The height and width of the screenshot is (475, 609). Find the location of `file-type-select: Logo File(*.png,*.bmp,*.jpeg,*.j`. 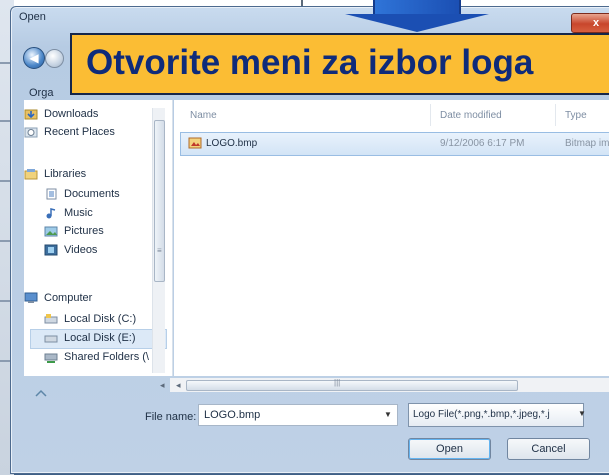

file-type-select: Logo File(*.png,*.bmp,*.jpeg,*.j is located at coordinates (496, 415).